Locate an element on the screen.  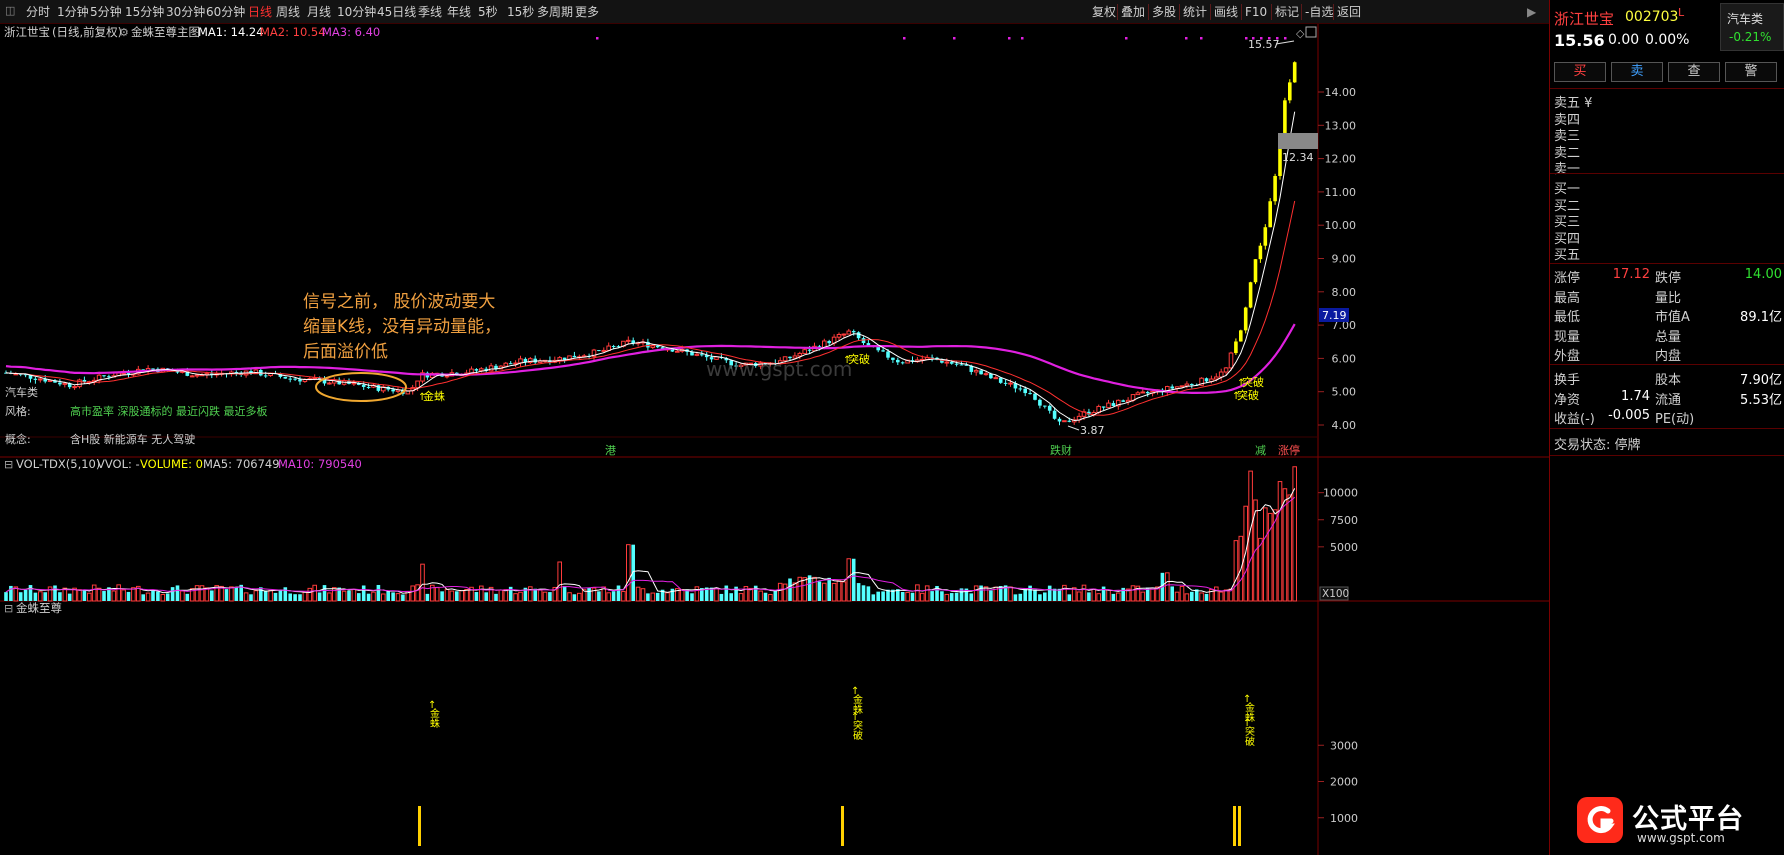
period-12: 年线 is located at coordinates (459, 12).